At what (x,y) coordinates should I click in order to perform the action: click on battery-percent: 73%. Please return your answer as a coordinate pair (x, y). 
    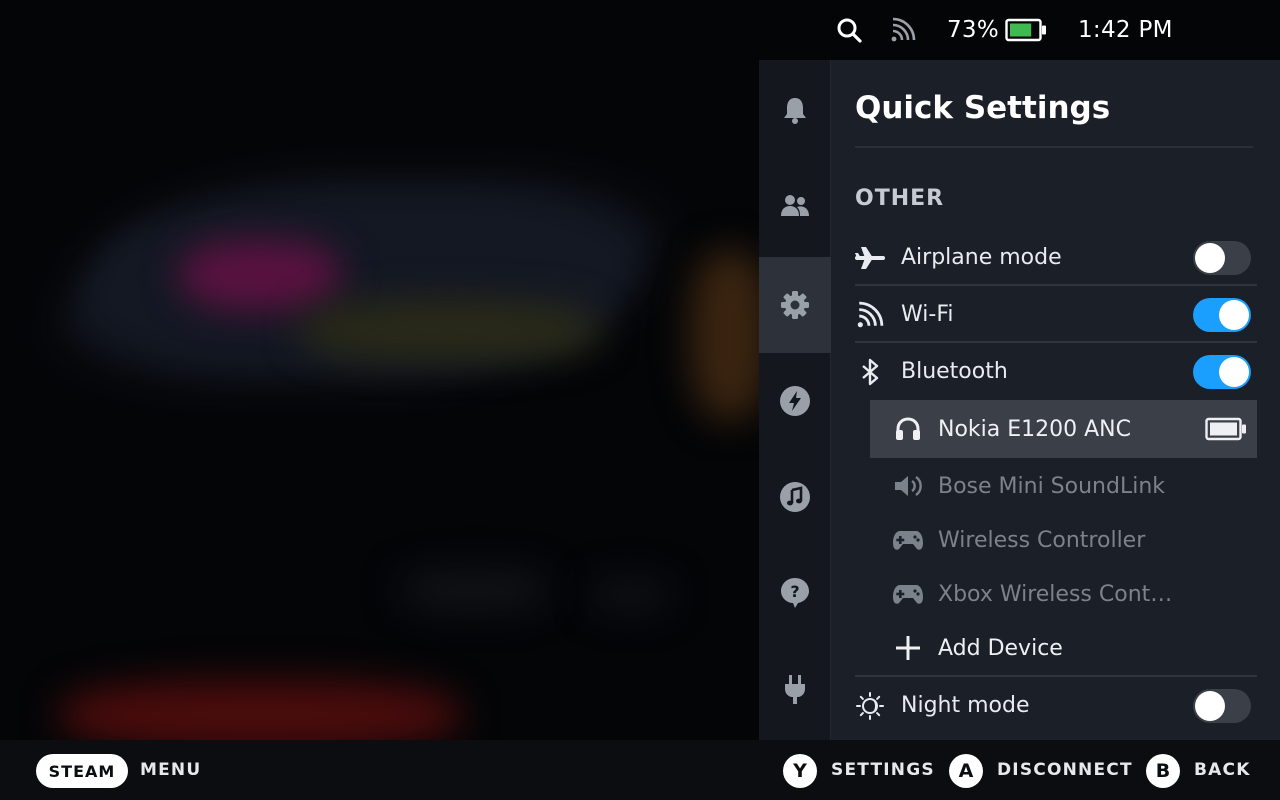
    Looking at the image, I should click on (973, 30).